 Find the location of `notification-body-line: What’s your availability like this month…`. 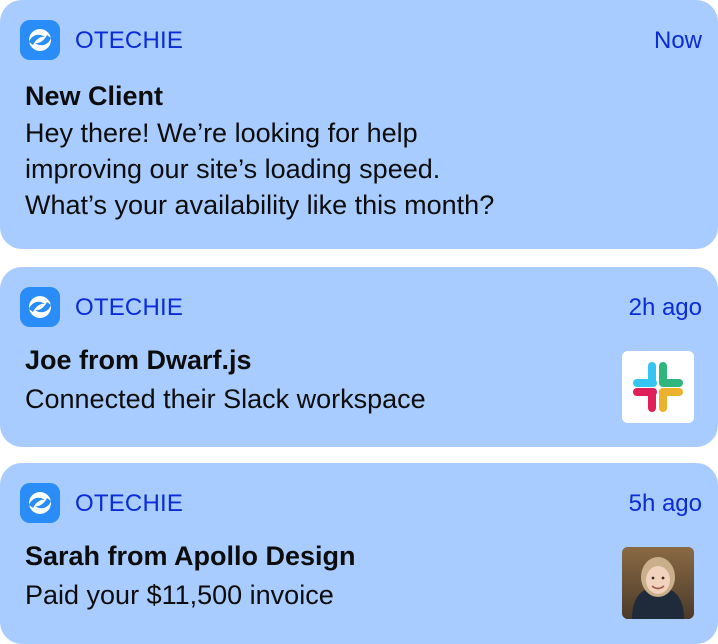

notification-body-line: What’s your availability like this month… is located at coordinates (260, 205).